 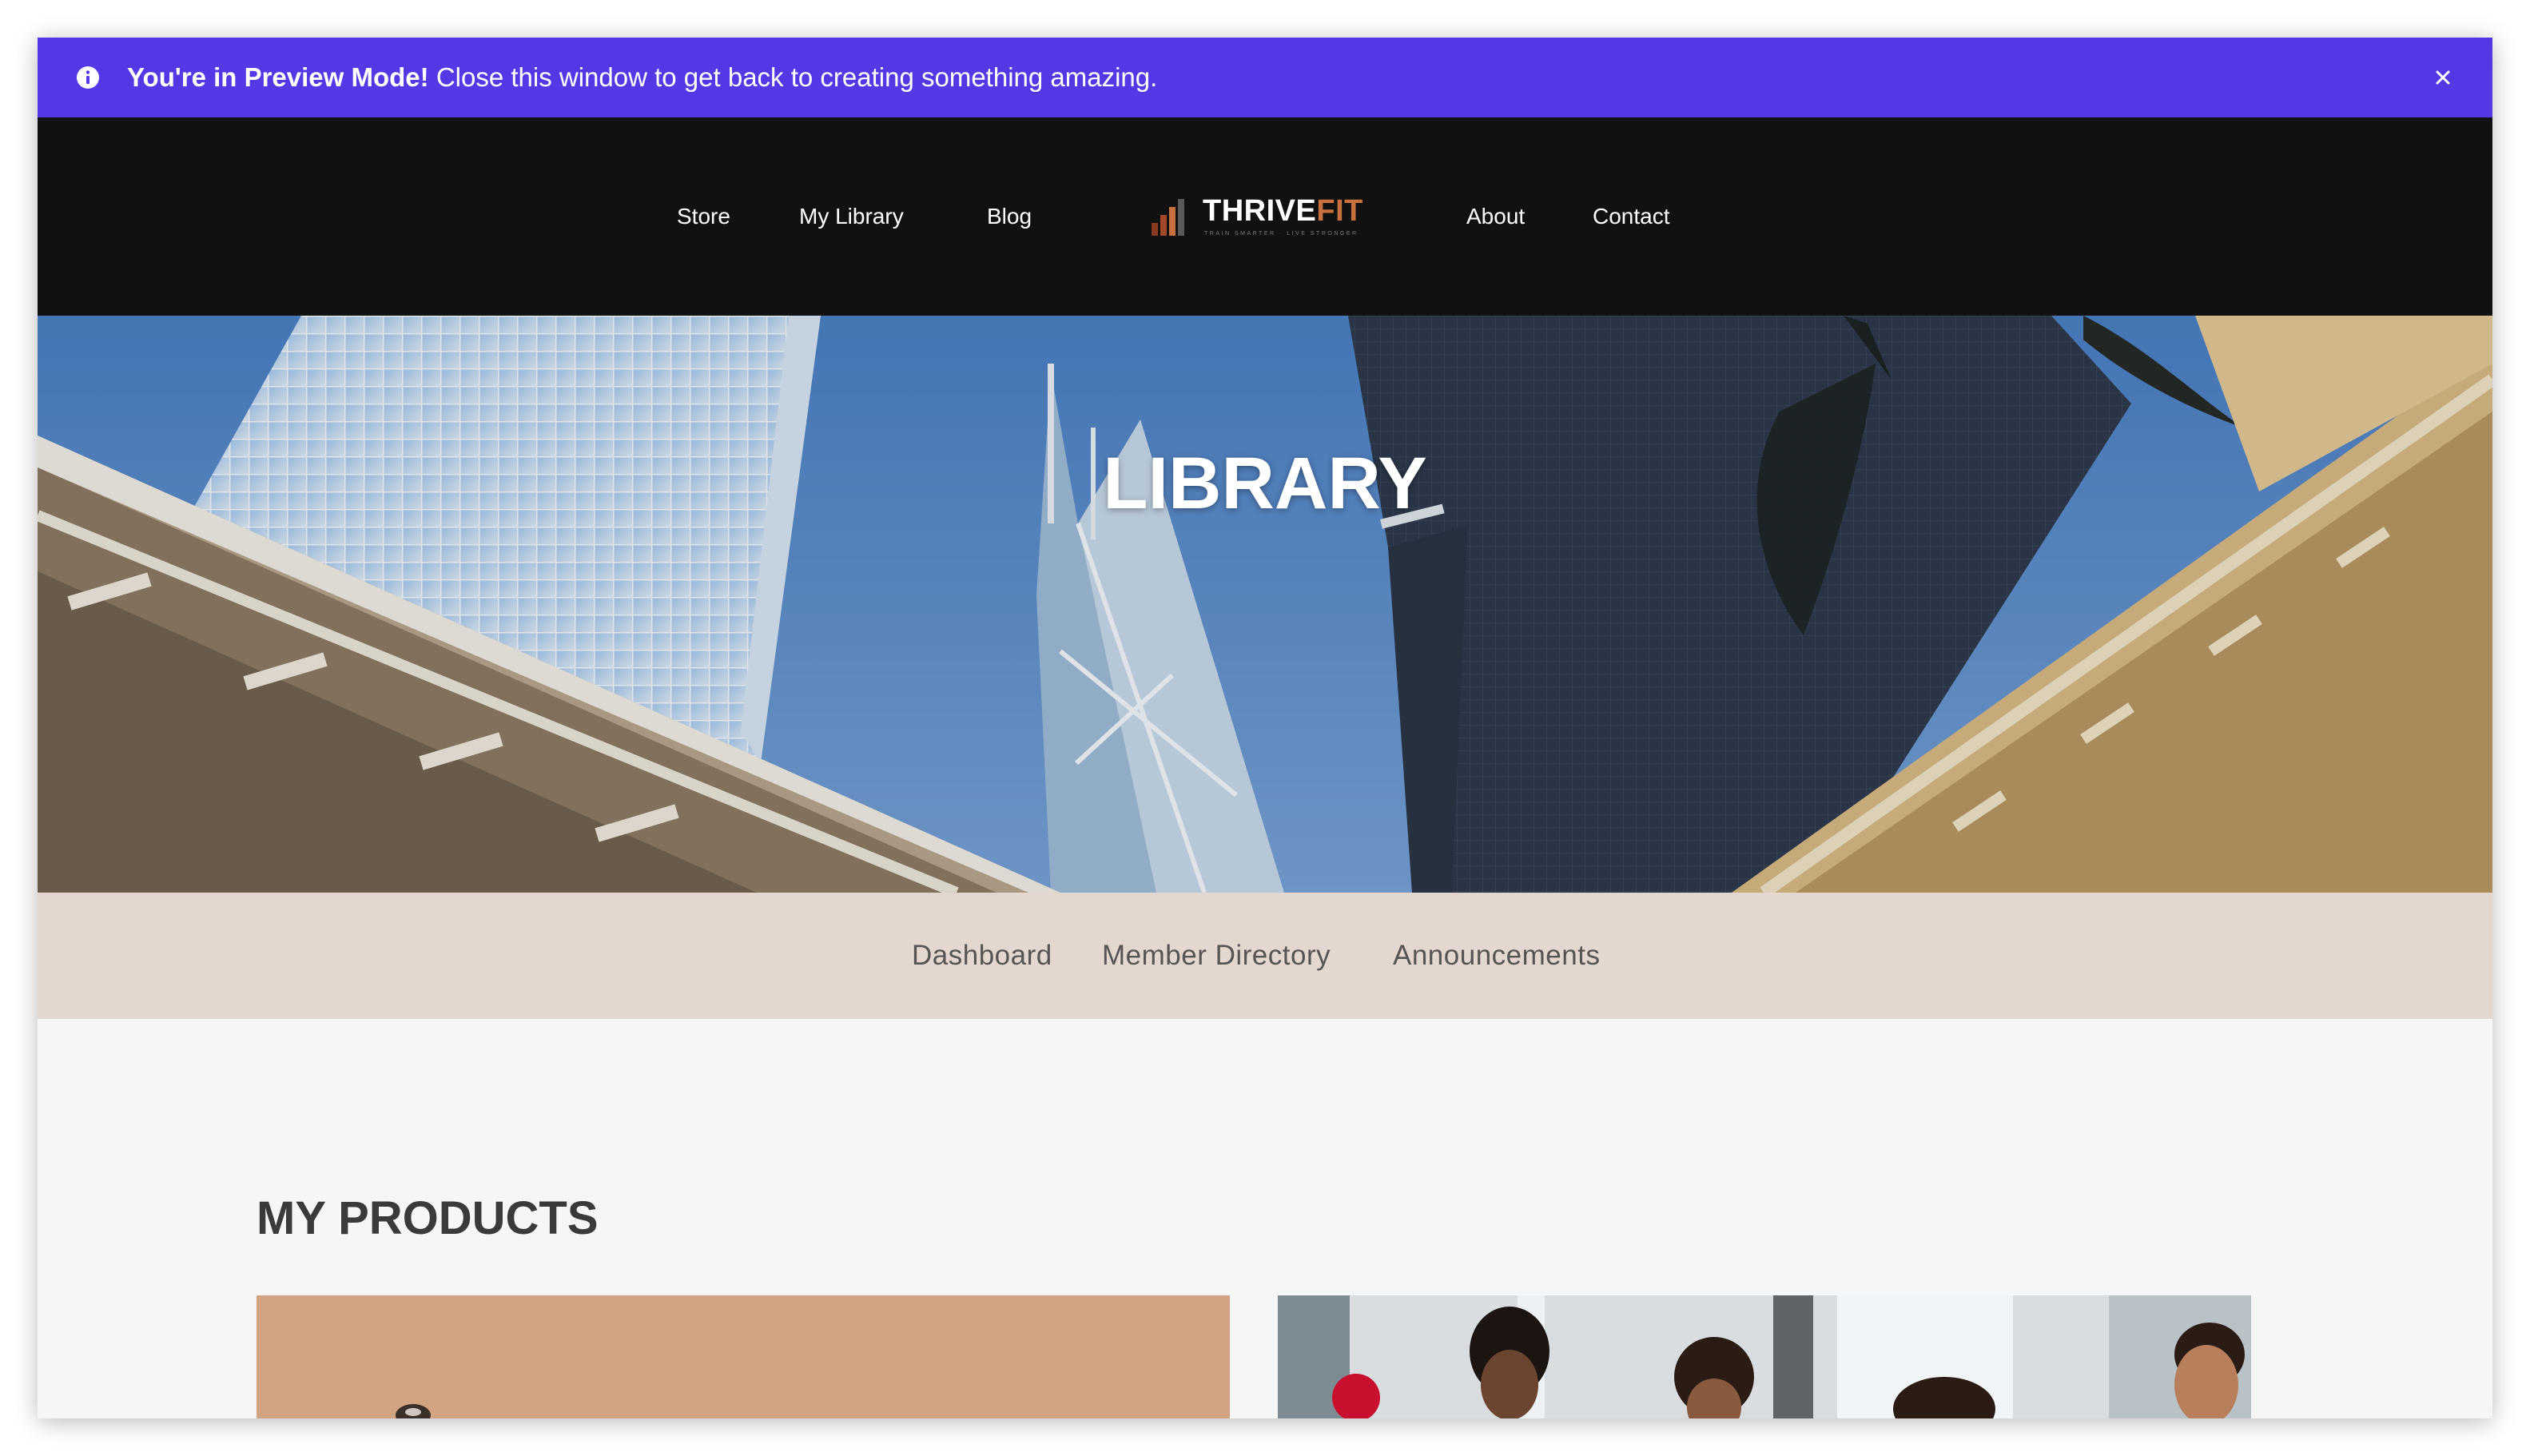 I want to click on subnav-member-directory: Member Directory, so click(x=1216, y=956).